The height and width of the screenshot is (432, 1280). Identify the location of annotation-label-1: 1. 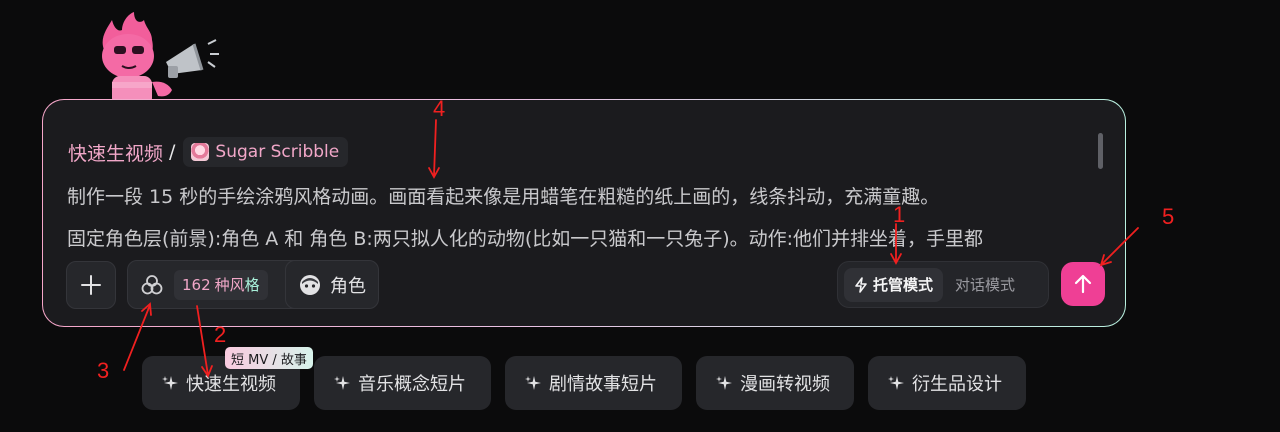
(899, 214).